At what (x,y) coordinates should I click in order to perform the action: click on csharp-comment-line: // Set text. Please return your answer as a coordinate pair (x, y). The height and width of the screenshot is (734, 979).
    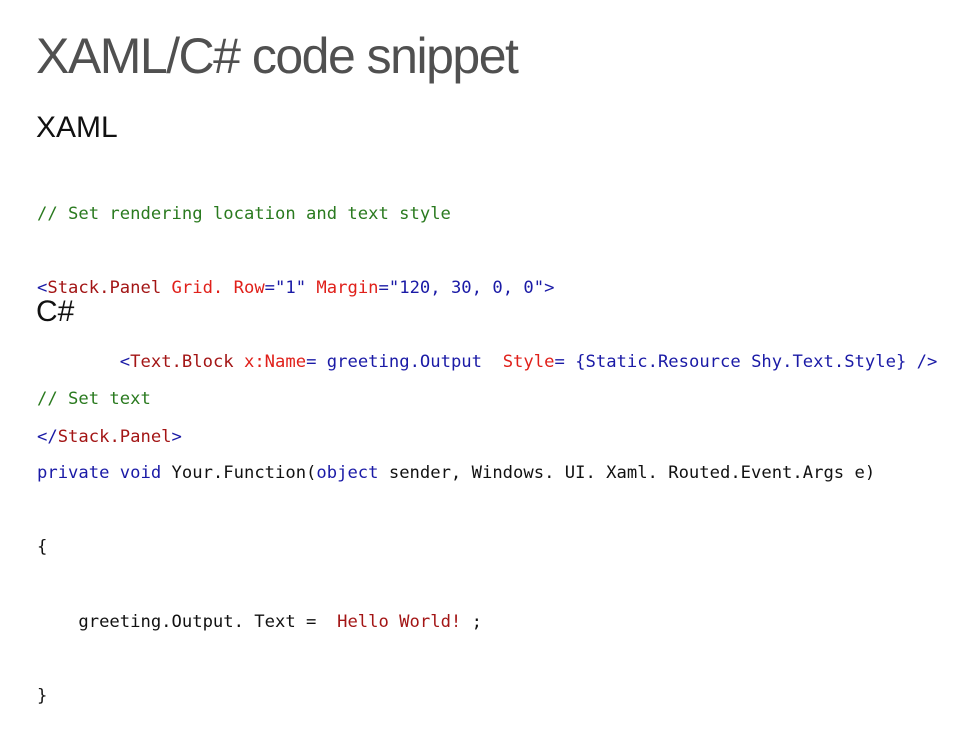
    Looking at the image, I should click on (456, 399).